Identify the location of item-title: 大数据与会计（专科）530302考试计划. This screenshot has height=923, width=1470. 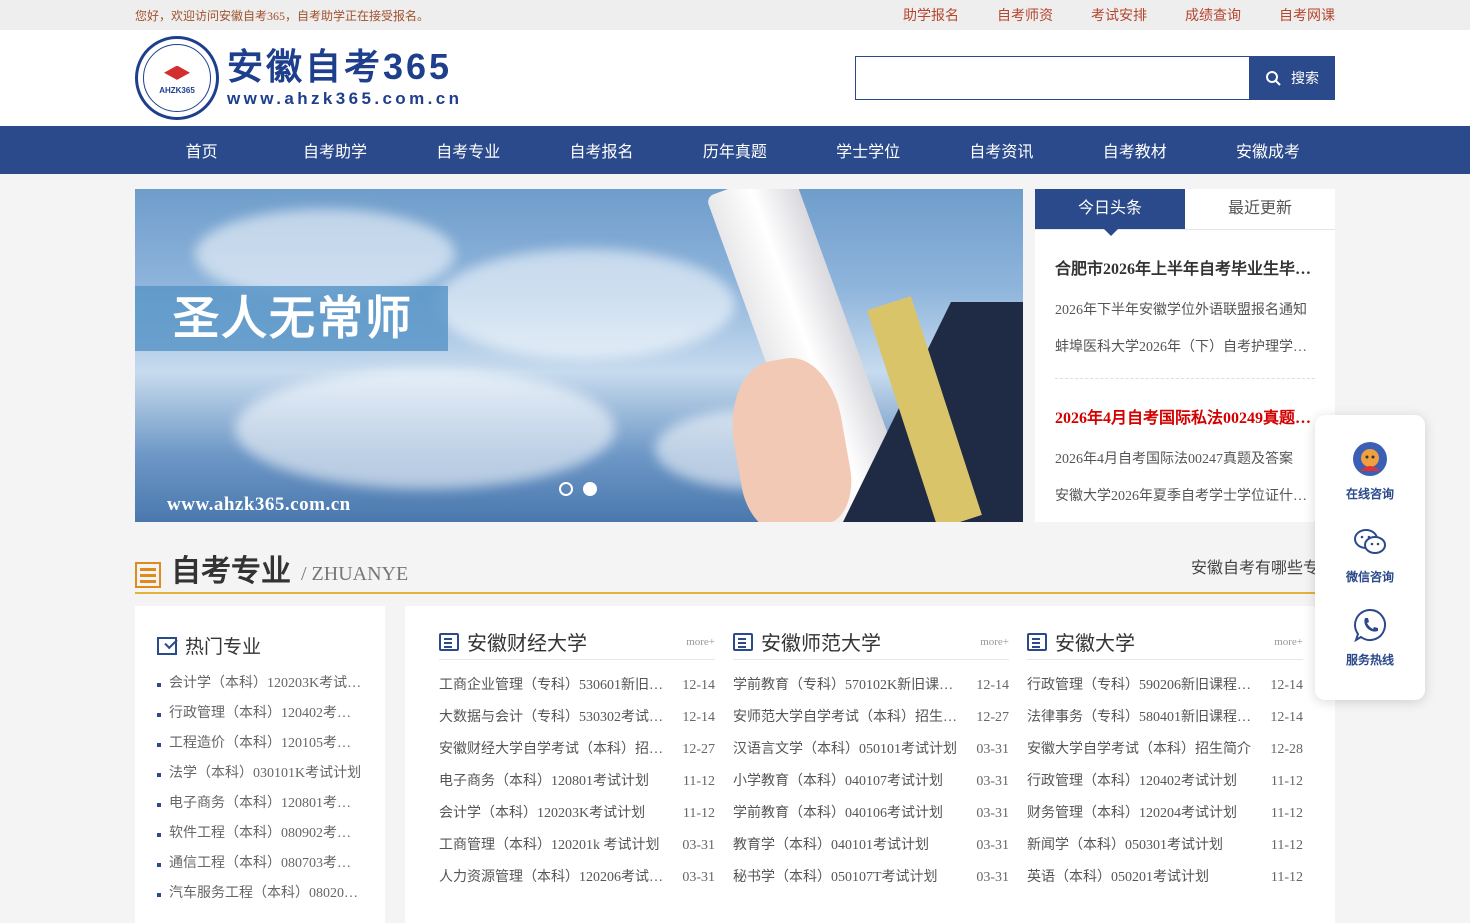
(552, 717).